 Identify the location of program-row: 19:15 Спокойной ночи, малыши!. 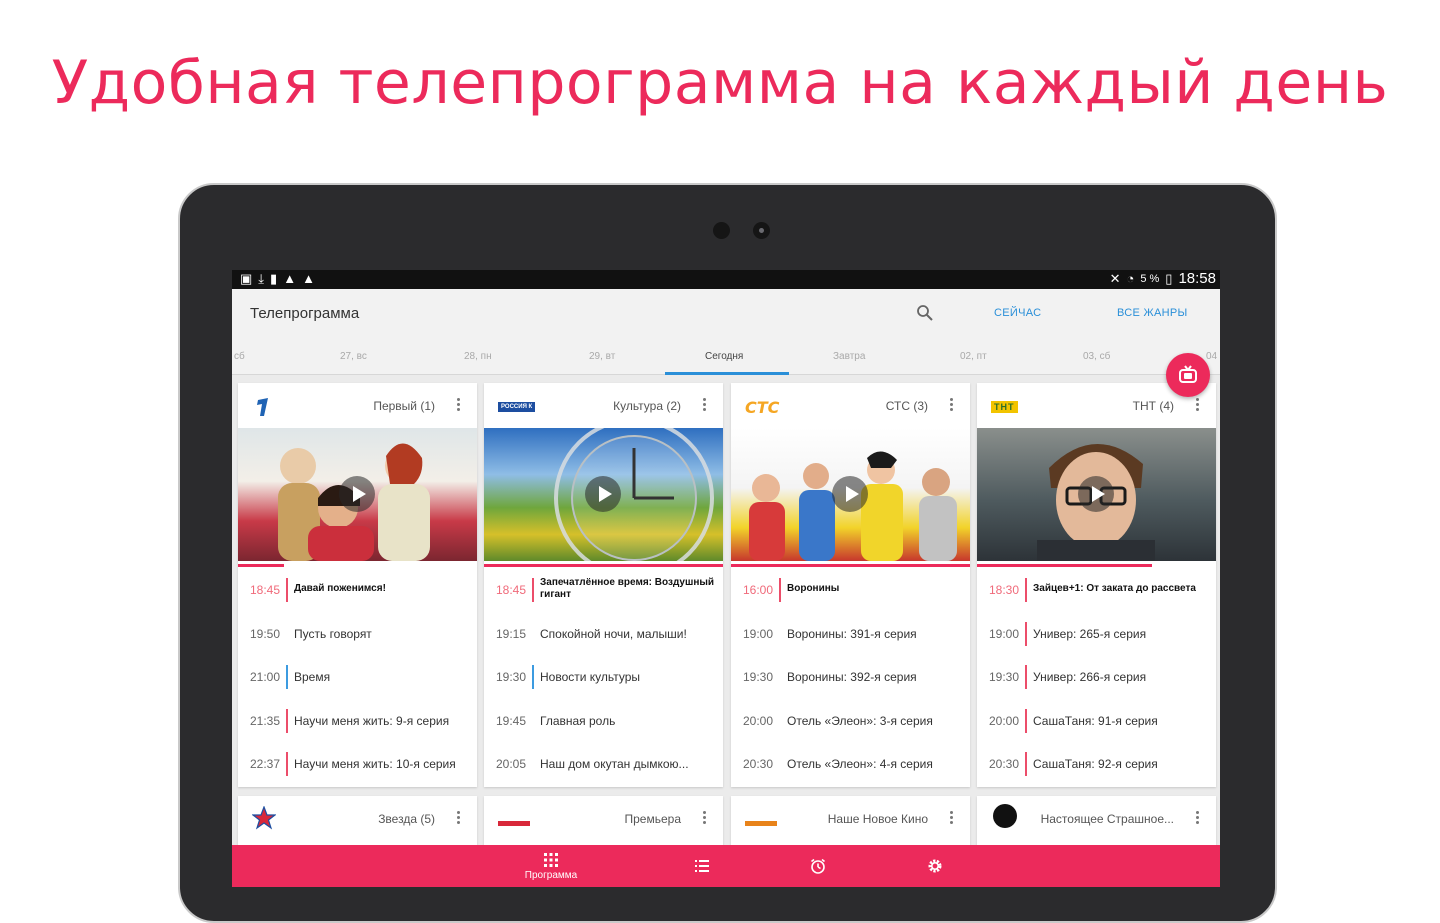
(603, 634).